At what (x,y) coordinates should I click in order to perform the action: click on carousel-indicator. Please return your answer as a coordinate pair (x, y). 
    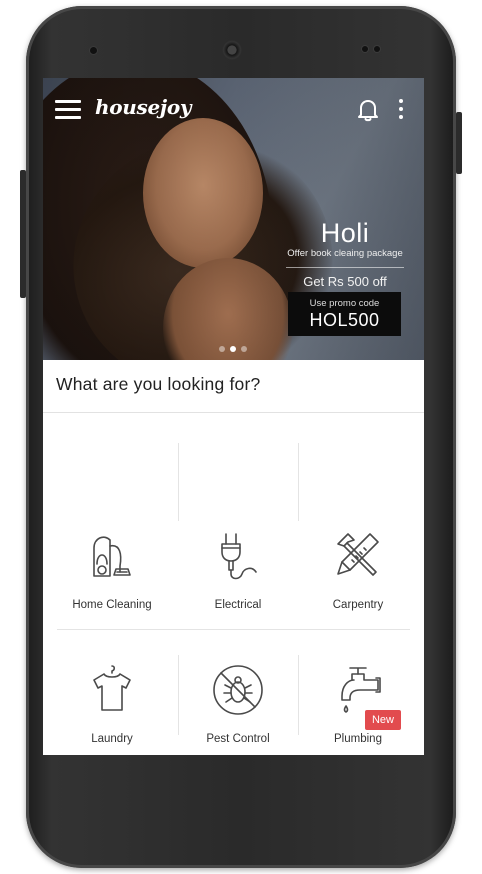
    Looking at the image, I should click on (234, 350).